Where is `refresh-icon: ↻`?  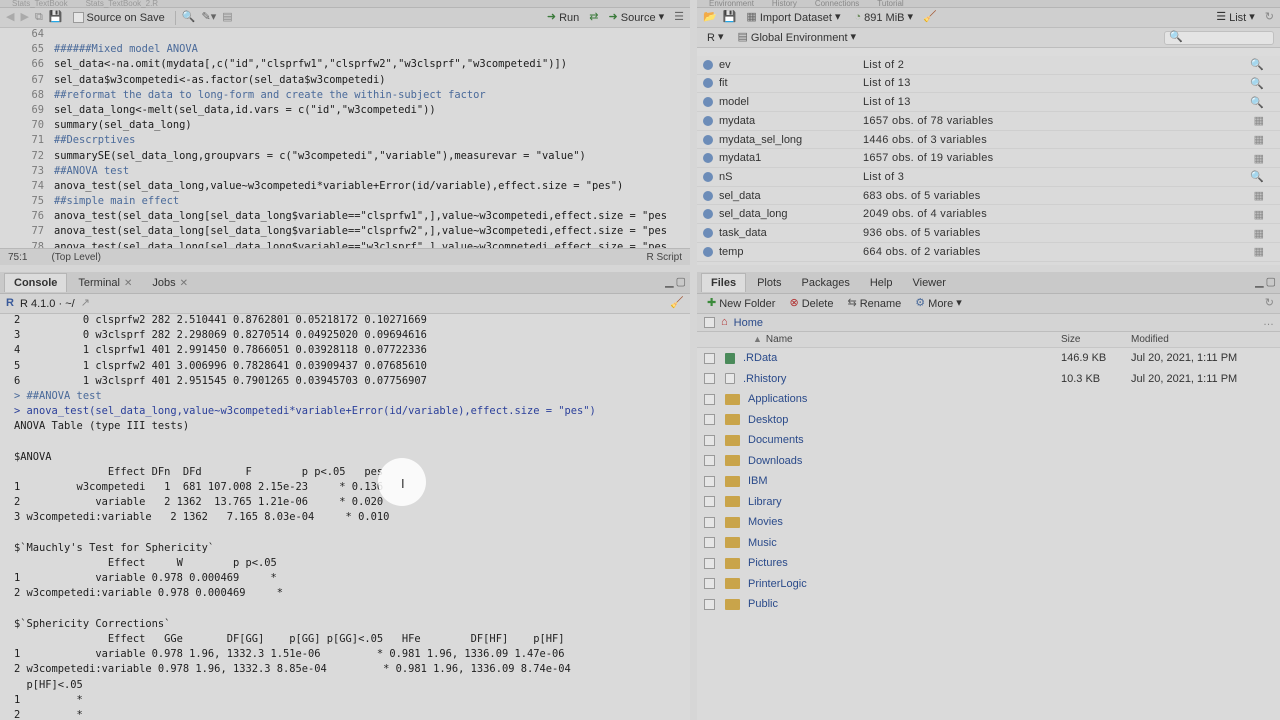 refresh-icon: ↻ is located at coordinates (1269, 303).